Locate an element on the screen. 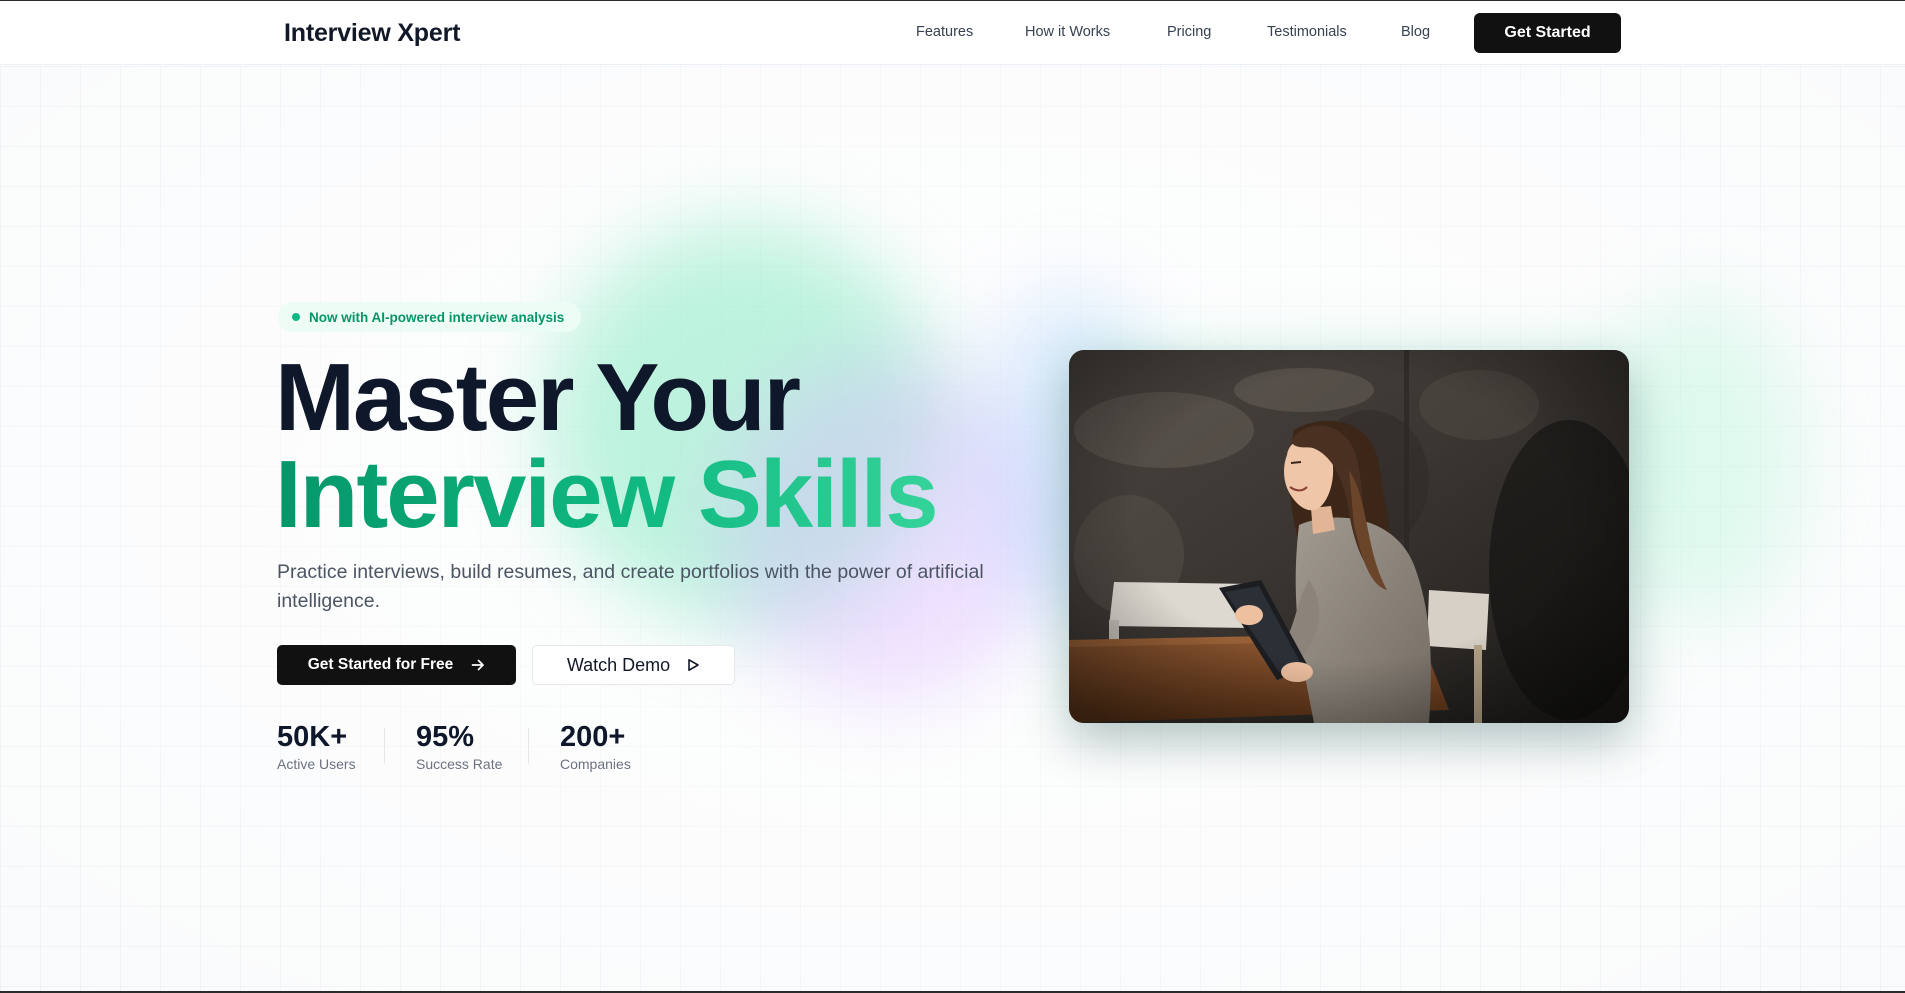 This screenshot has width=1905, height=993. stat-label: Success Rate is located at coordinates (459, 764).